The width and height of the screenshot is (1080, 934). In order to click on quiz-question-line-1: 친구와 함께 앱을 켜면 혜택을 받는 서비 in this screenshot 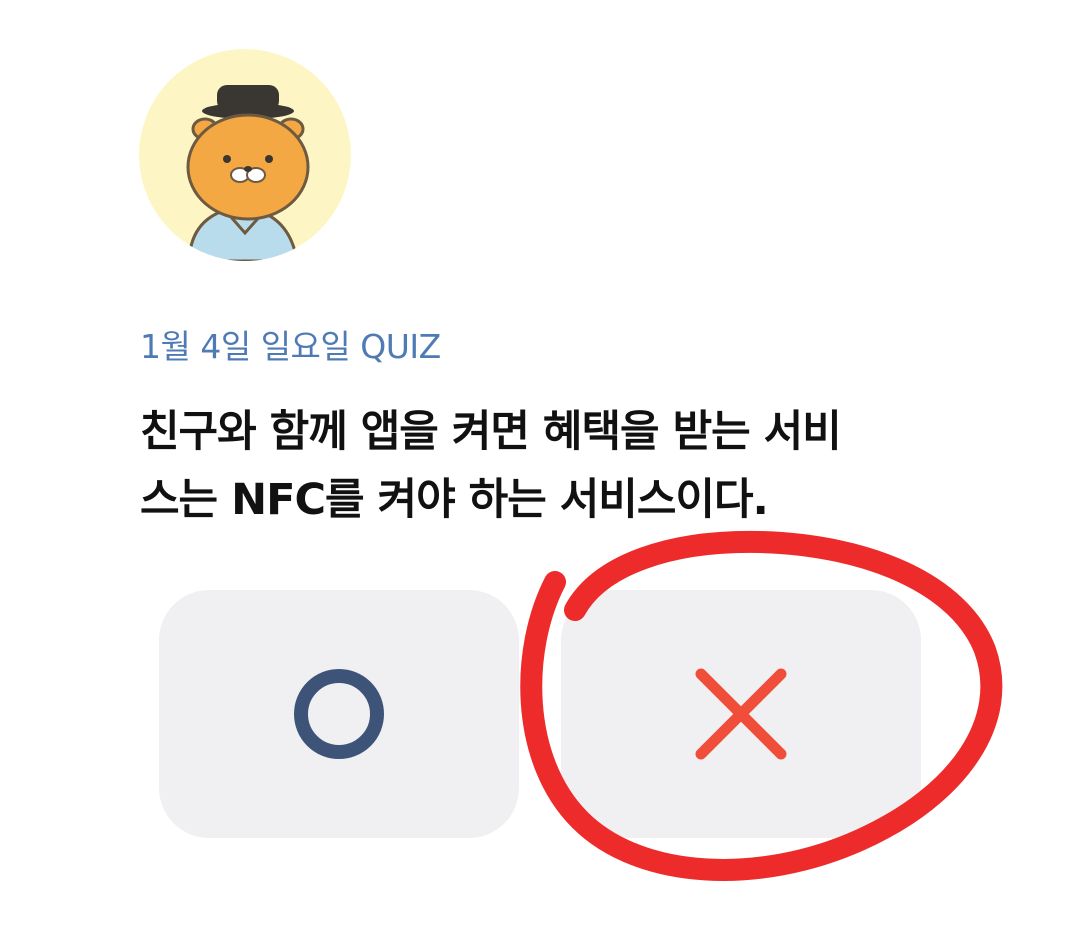, I will do `click(491, 432)`.